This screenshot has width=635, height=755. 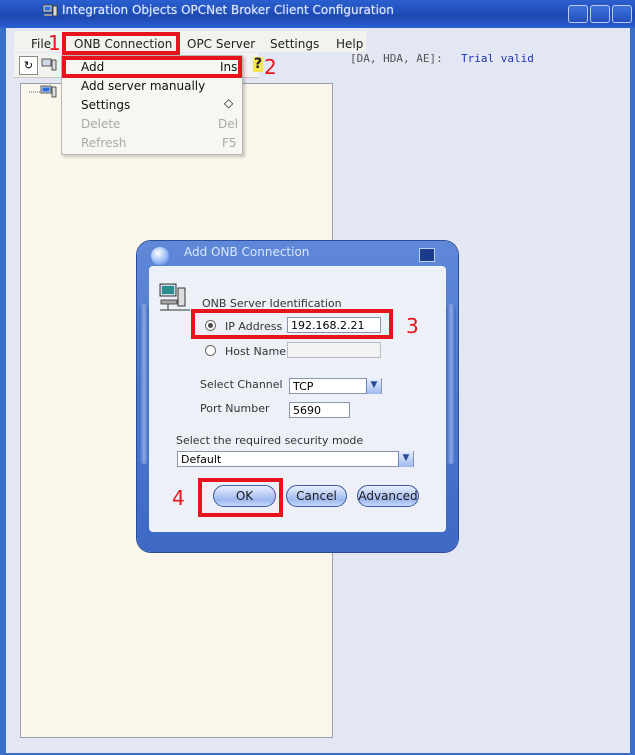 What do you see at coordinates (247, 252) in the screenshot?
I see `dialog-title: Add ONB Connection` at bounding box center [247, 252].